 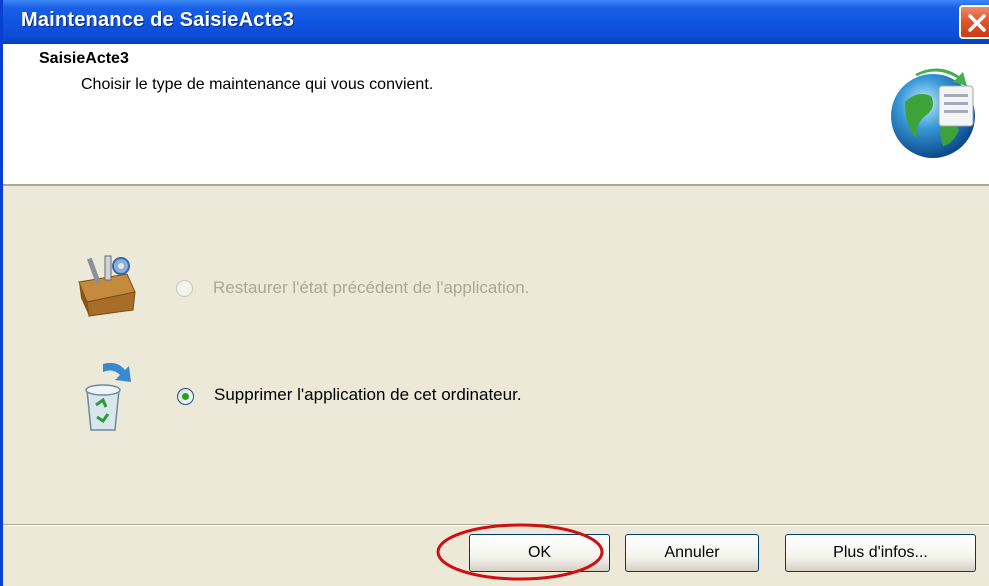 I want to click on close-icon, so click(x=977, y=23).